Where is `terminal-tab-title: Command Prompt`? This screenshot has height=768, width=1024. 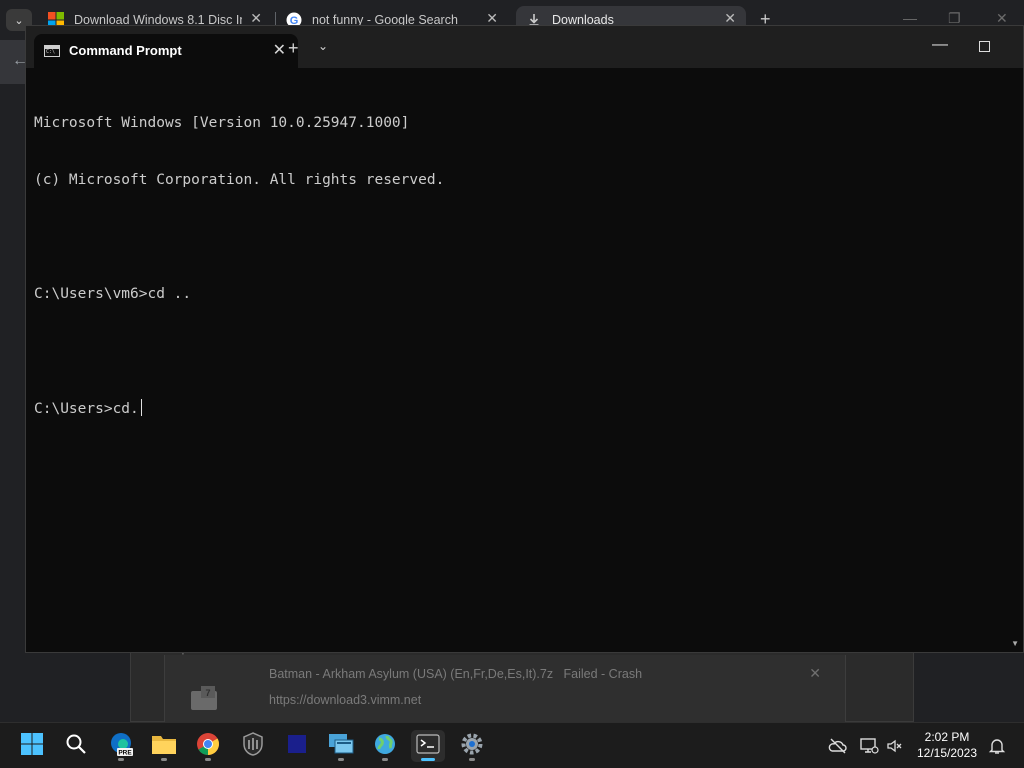 terminal-tab-title: Command Prompt is located at coordinates (125, 50).